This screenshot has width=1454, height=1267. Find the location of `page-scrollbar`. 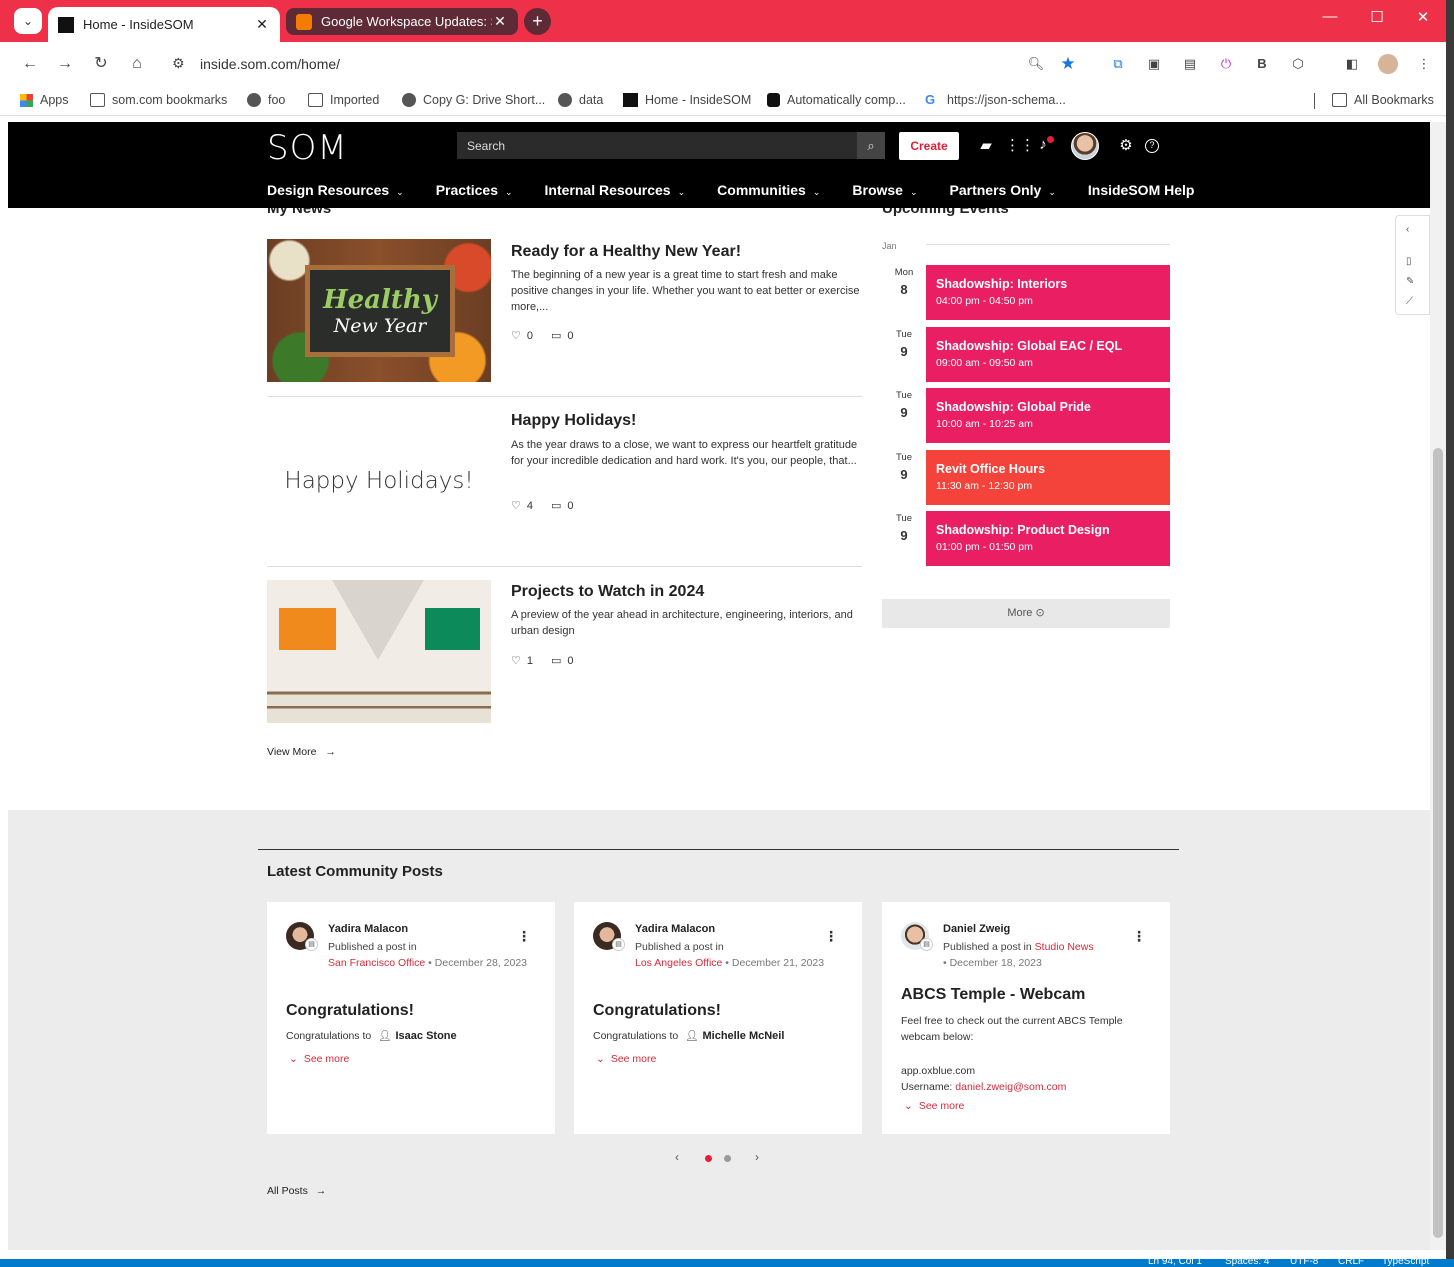

page-scrollbar is located at coordinates (1438, 686).